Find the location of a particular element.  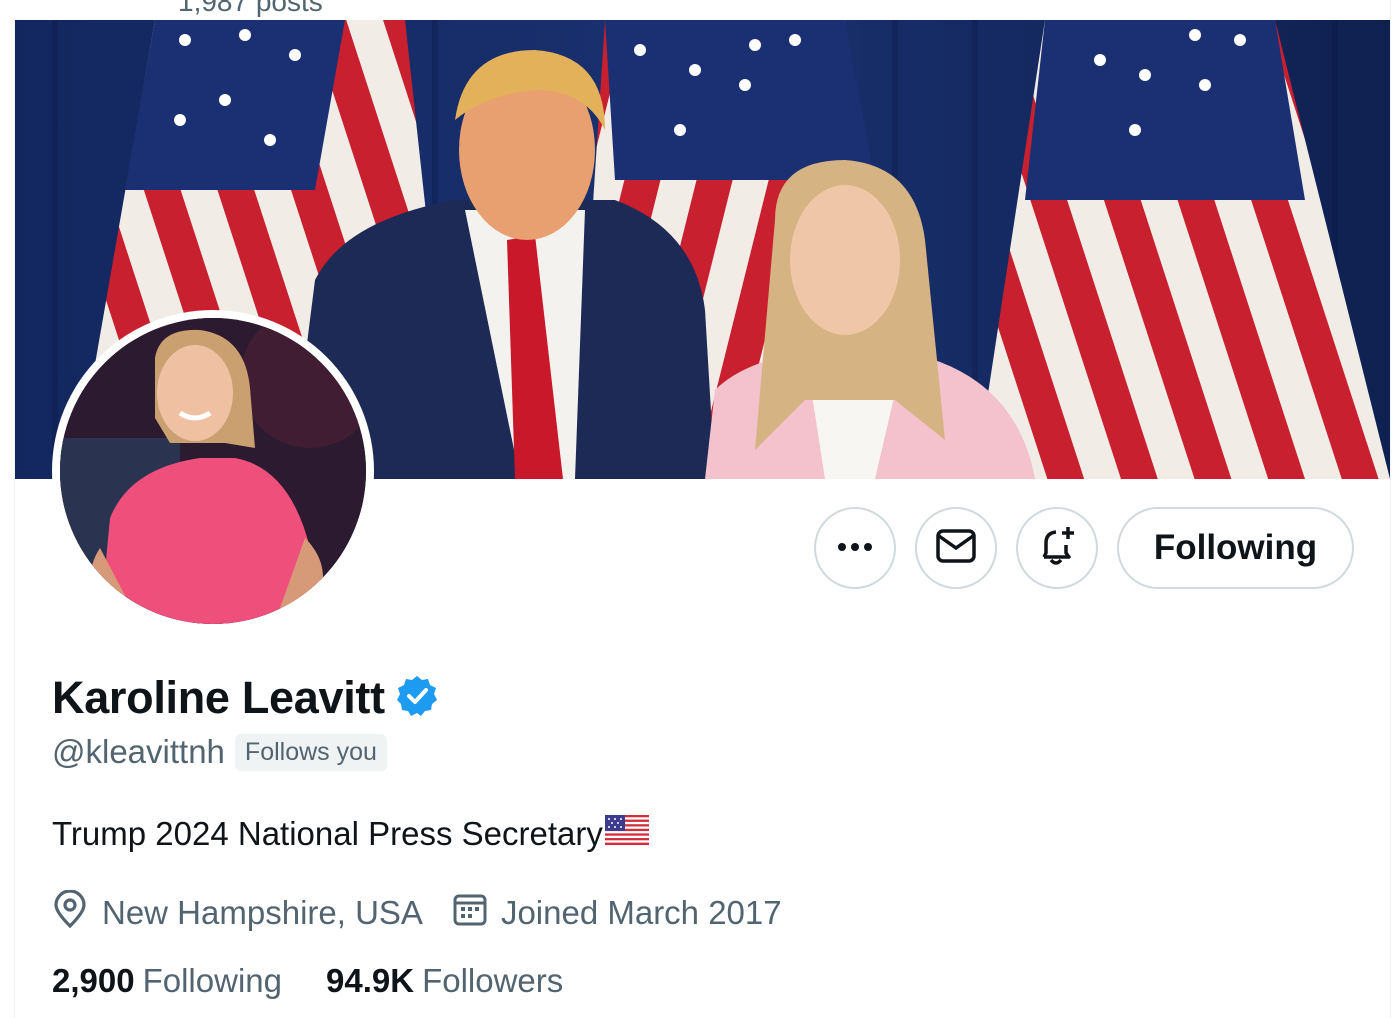

message-button is located at coordinates (956, 548).